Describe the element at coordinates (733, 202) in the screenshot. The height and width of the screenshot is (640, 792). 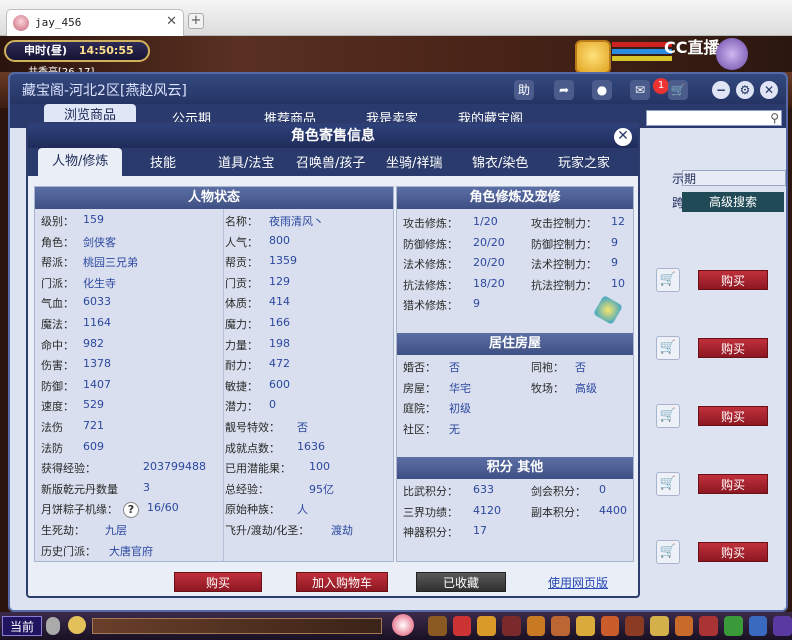
I see `advanced-search-button: 高级搜索` at that location.